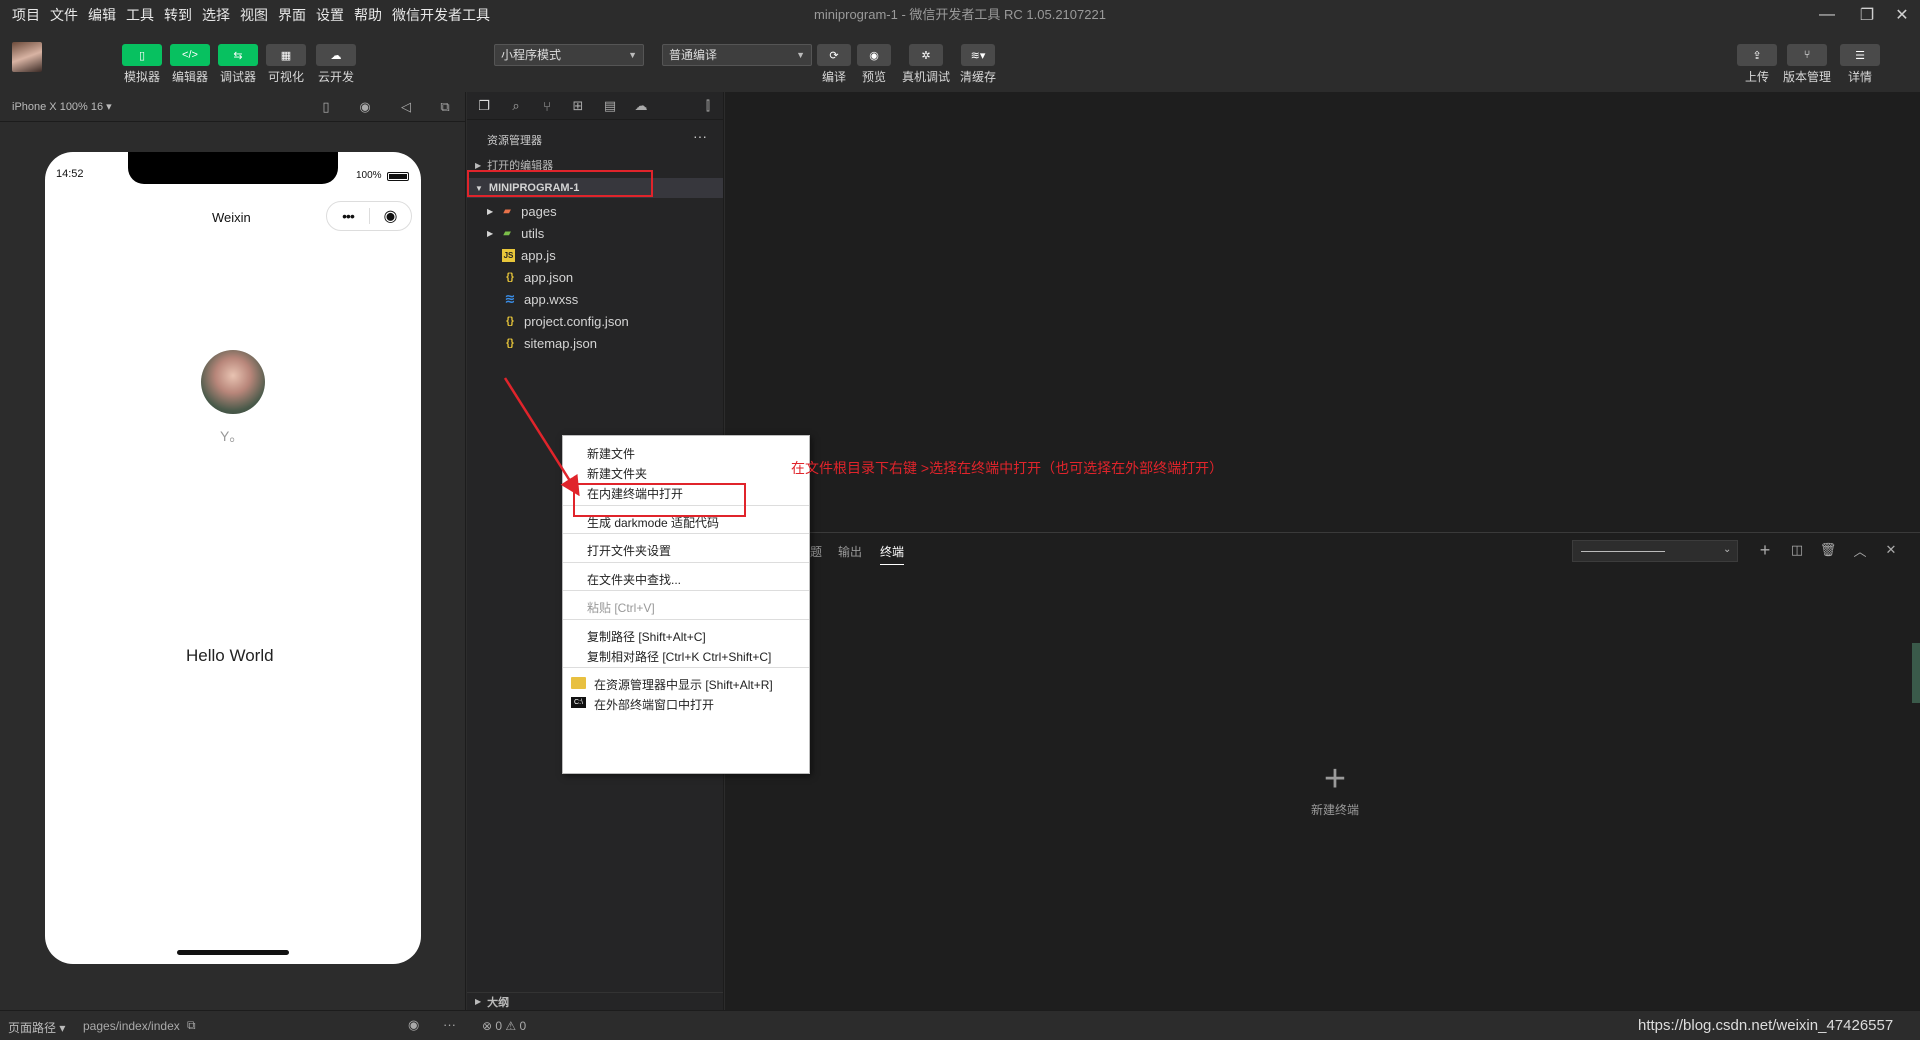 The width and height of the screenshot is (1920, 1040). Describe the element at coordinates (142, 55) in the screenshot. I see `phone-icon: ▯` at that location.